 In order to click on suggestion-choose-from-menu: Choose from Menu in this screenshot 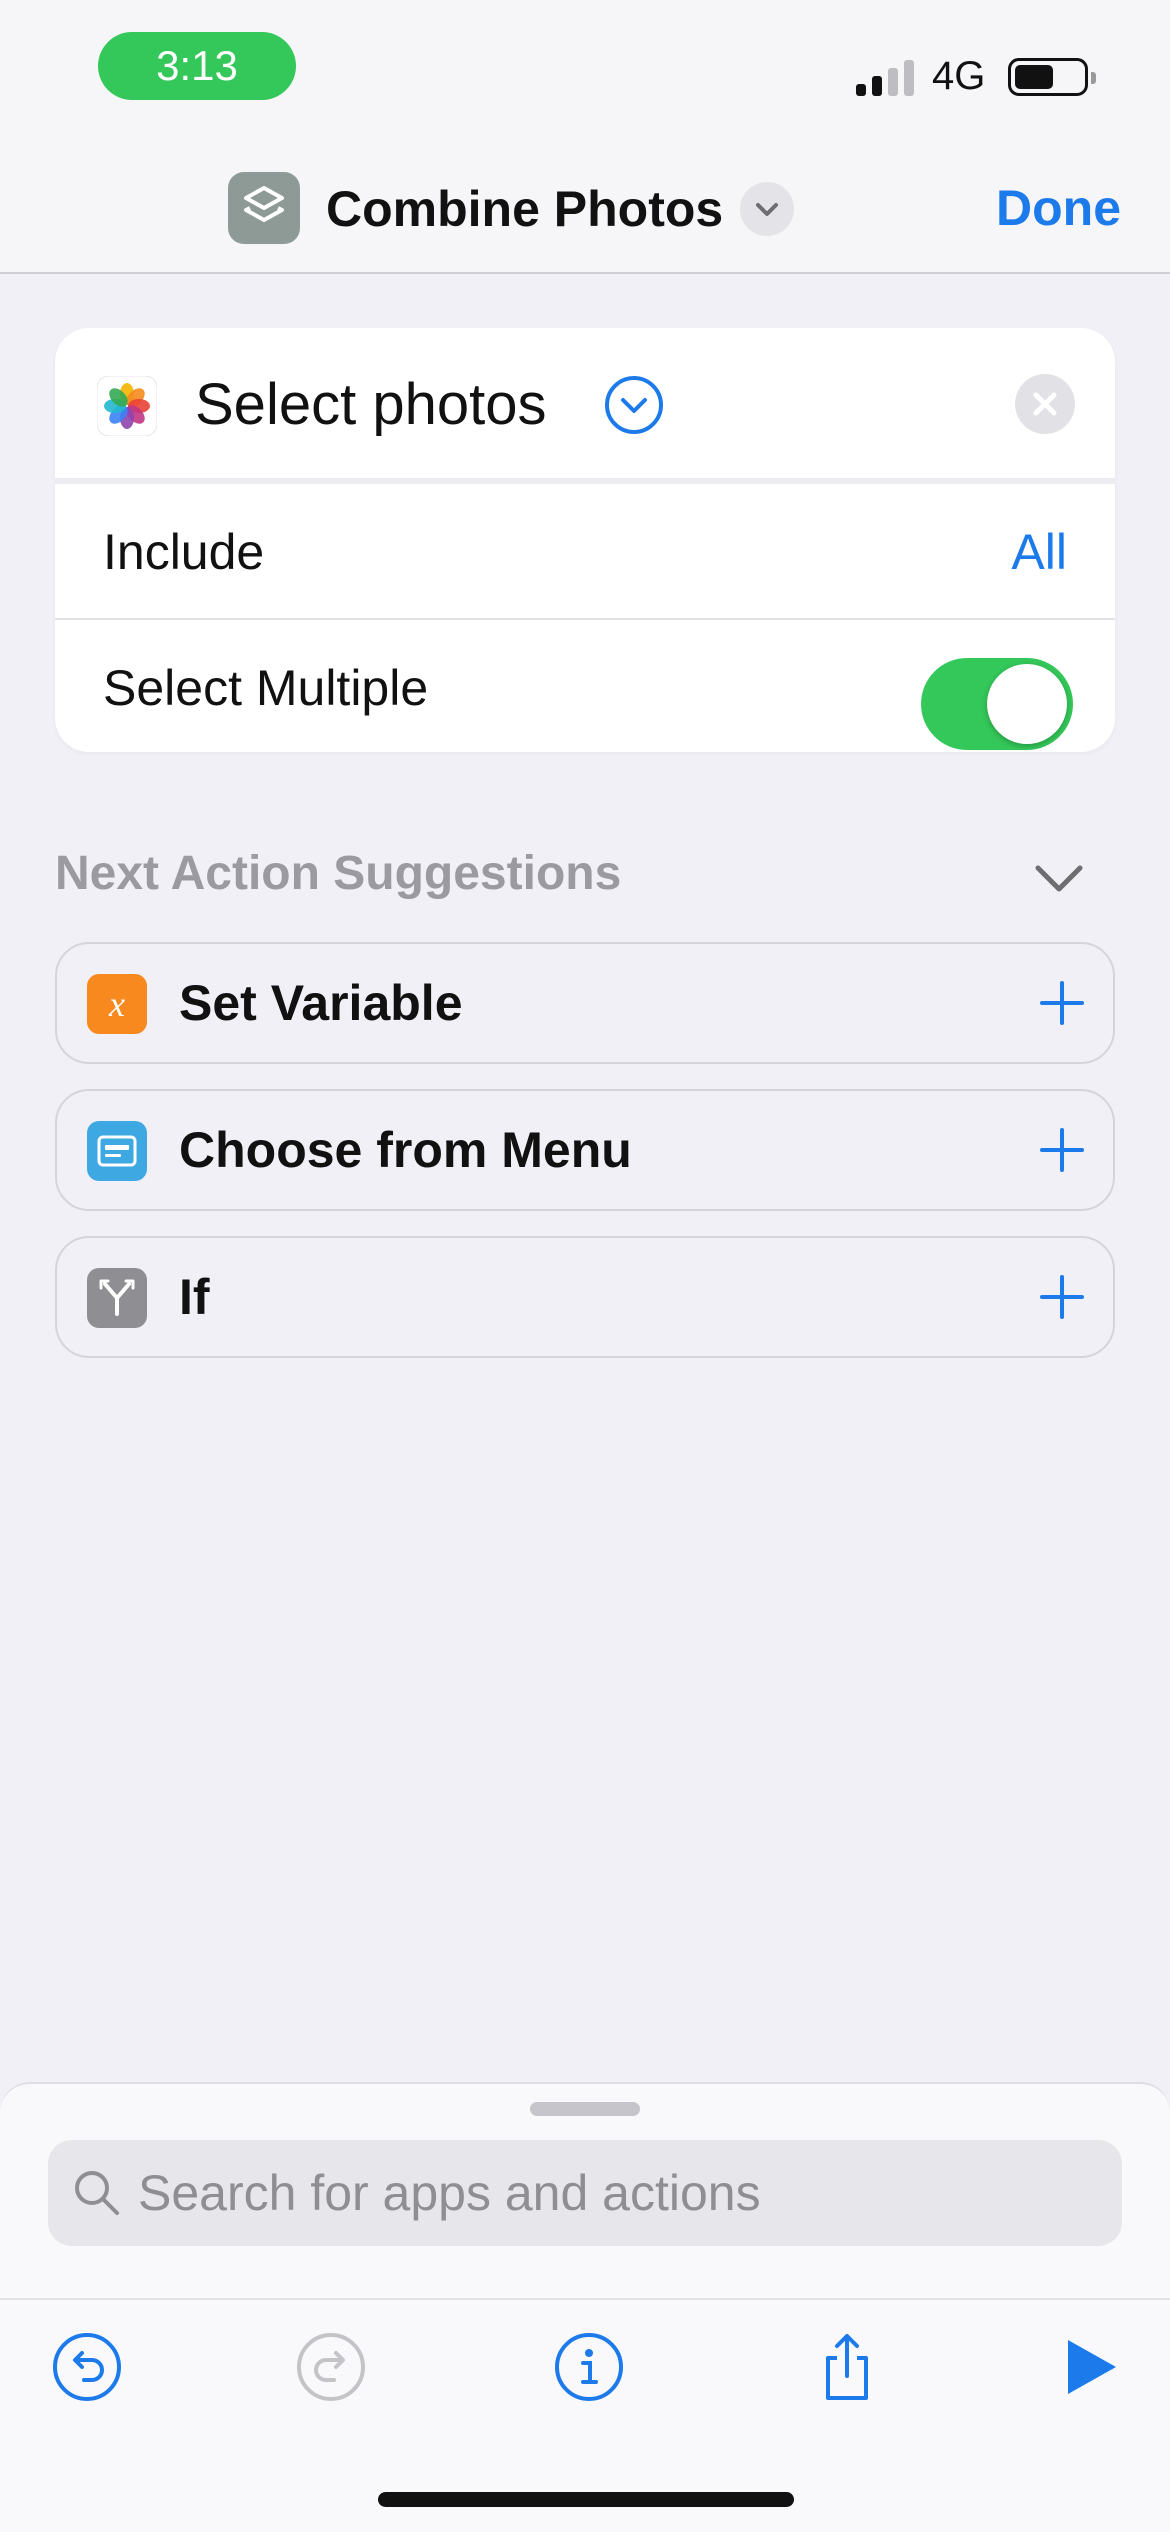, I will do `click(585, 1150)`.